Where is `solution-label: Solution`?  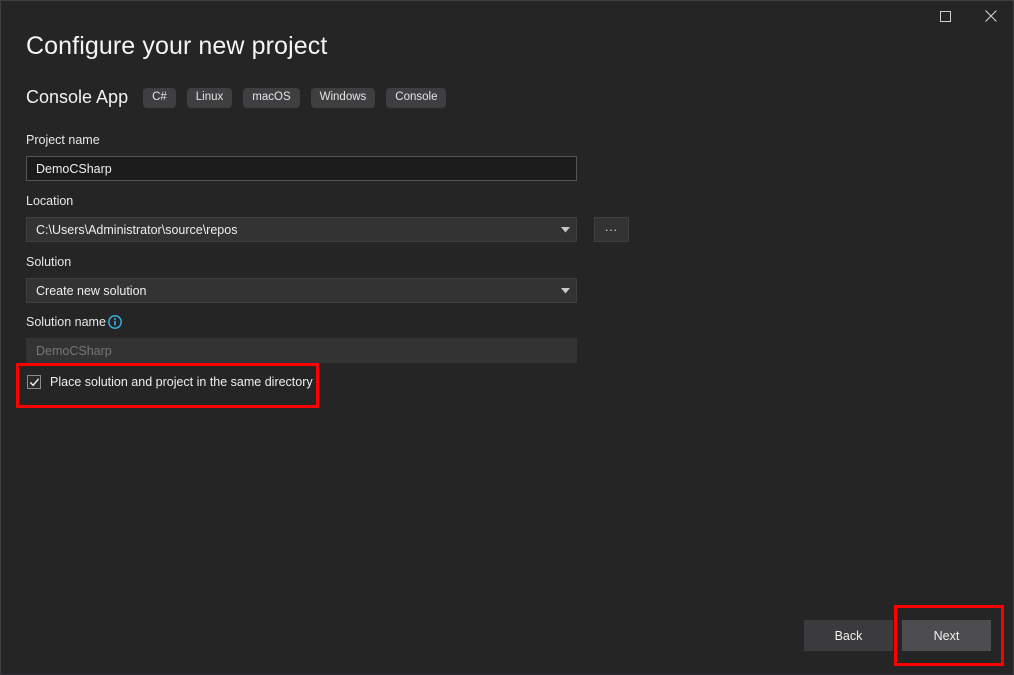 solution-label: Solution is located at coordinates (49, 262).